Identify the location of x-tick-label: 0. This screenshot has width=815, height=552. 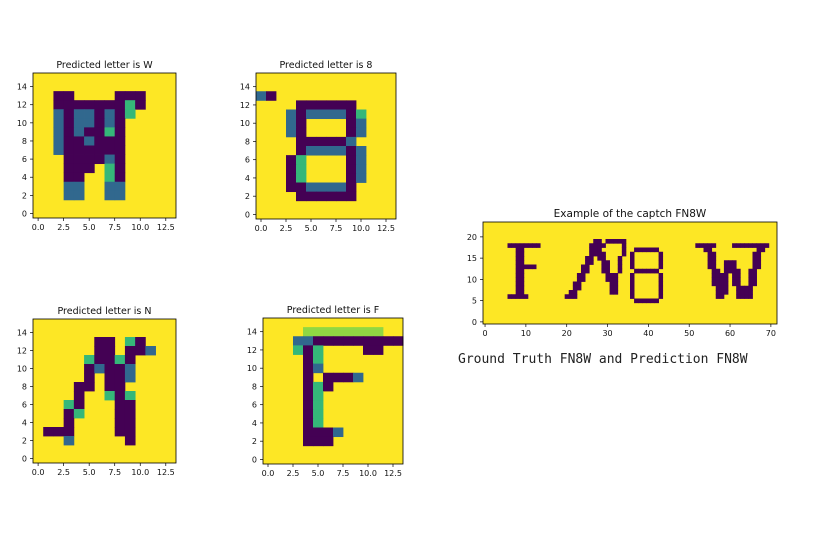
(484, 333).